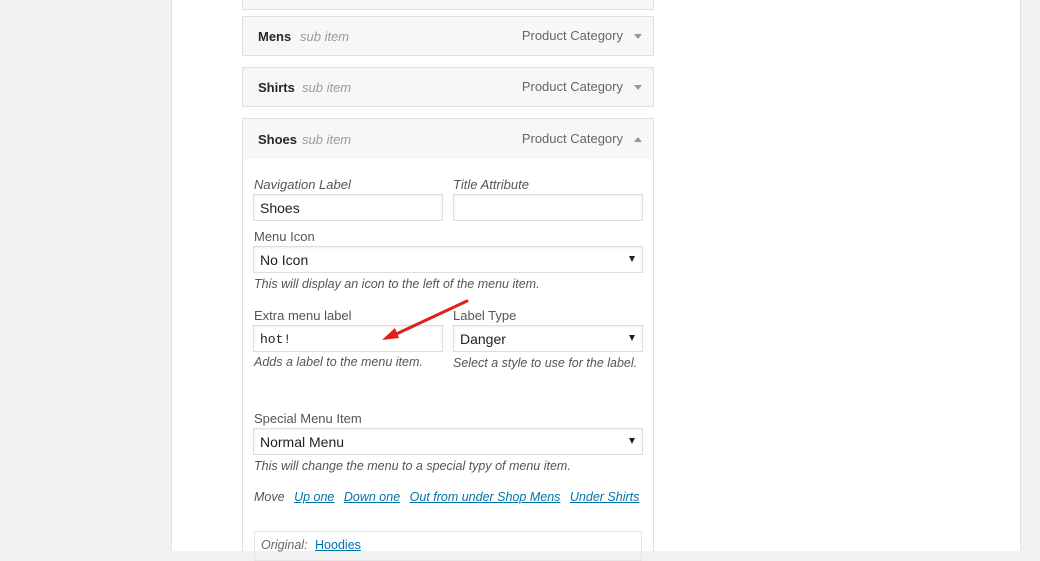 The width and height of the screenshot is (1040, 561). Describe the element at coordinates (303, 315) in the screenshot. I see `extra-menu-label-caption: Extra menu label` at that location.